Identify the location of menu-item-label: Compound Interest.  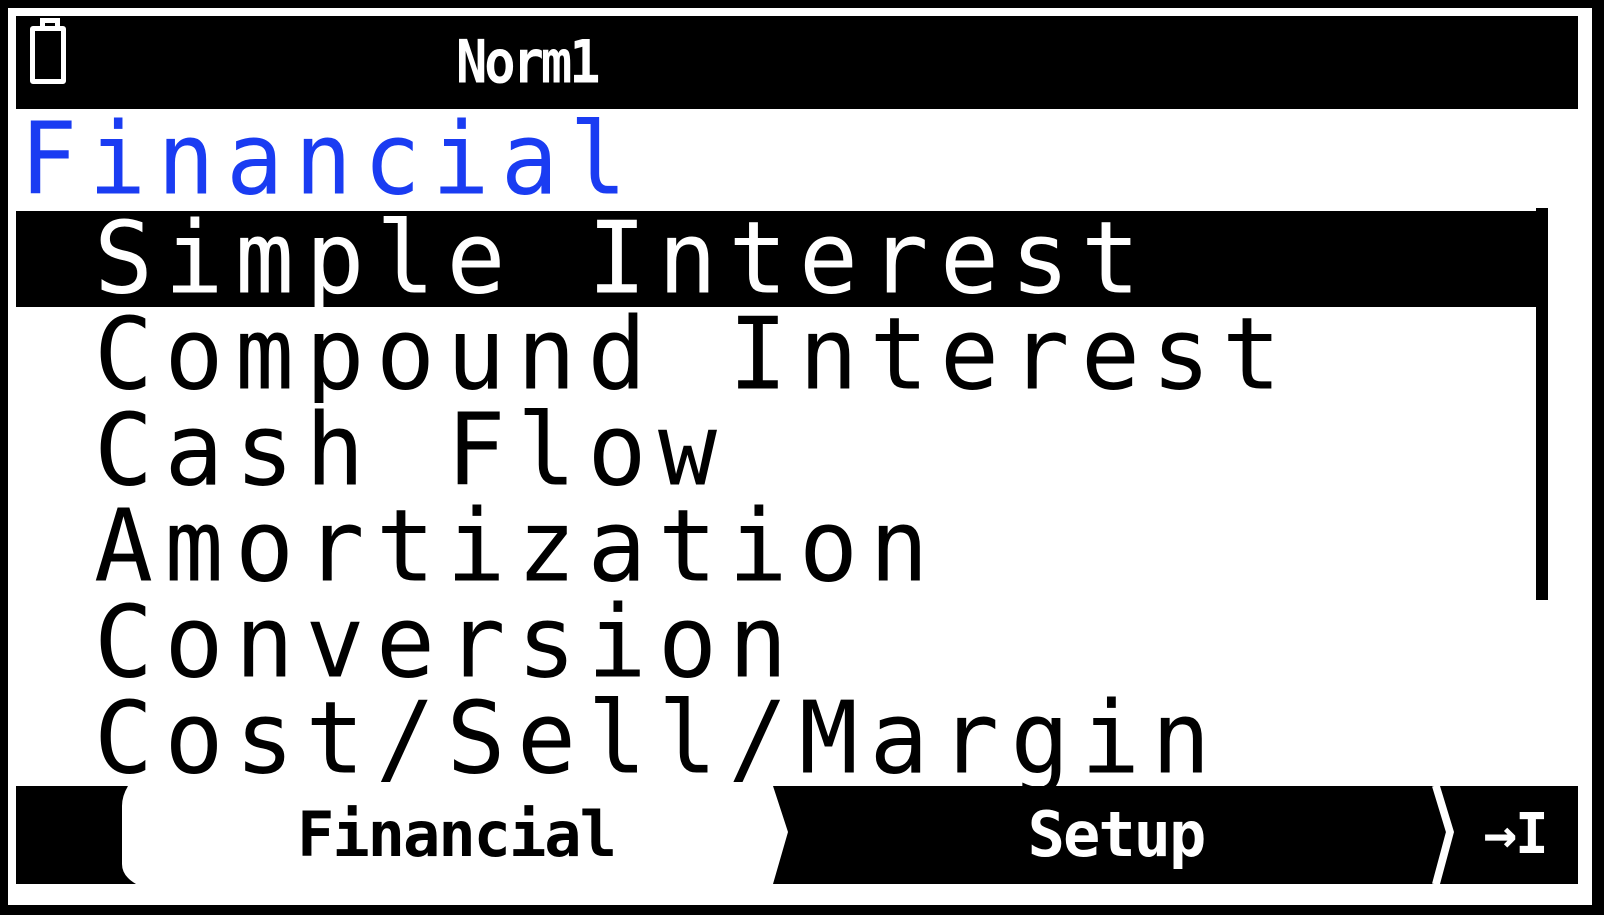
(693, 355).